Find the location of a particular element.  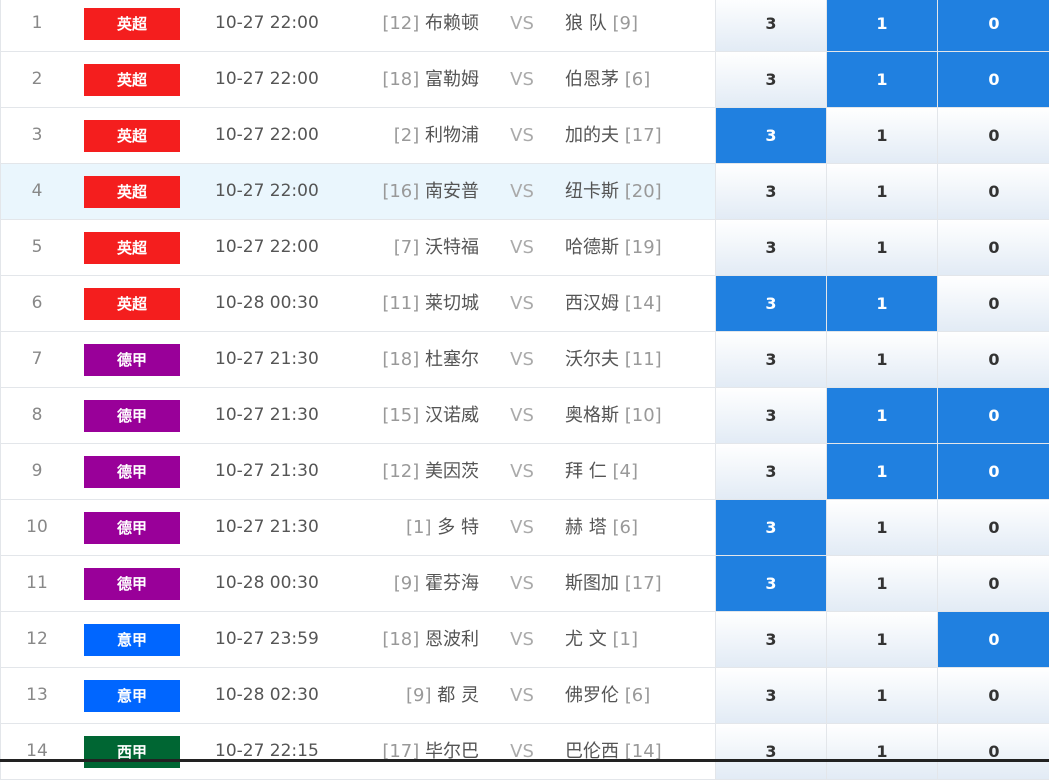

match-row: 12 意甲 10-27 23:59 [18] 恩波利 VS 尤 文 [1] 3 1 0 is located at coordinates (524, 640).